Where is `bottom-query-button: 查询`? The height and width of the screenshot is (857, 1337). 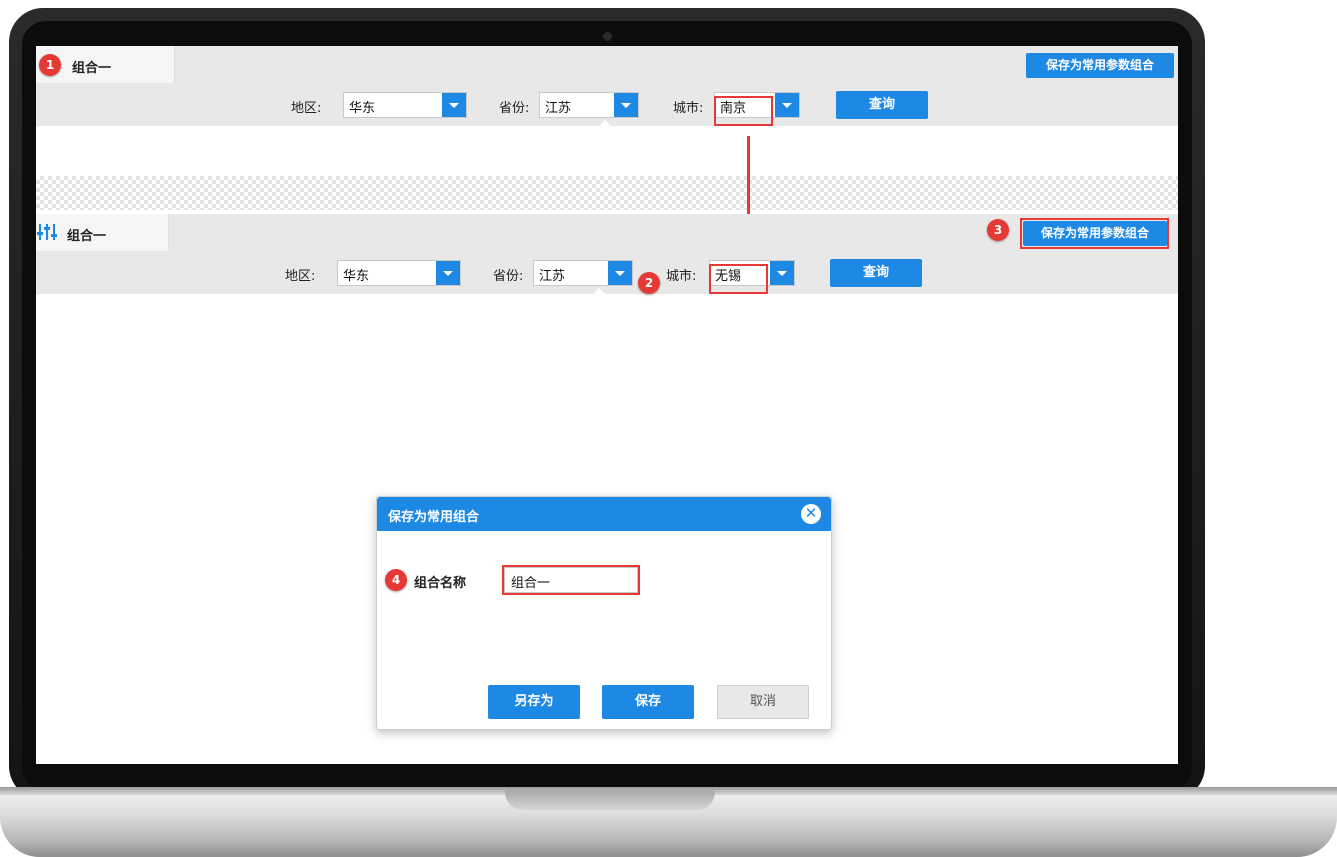 bottom-query-button: 查询 is located at coordinates (876, 273).